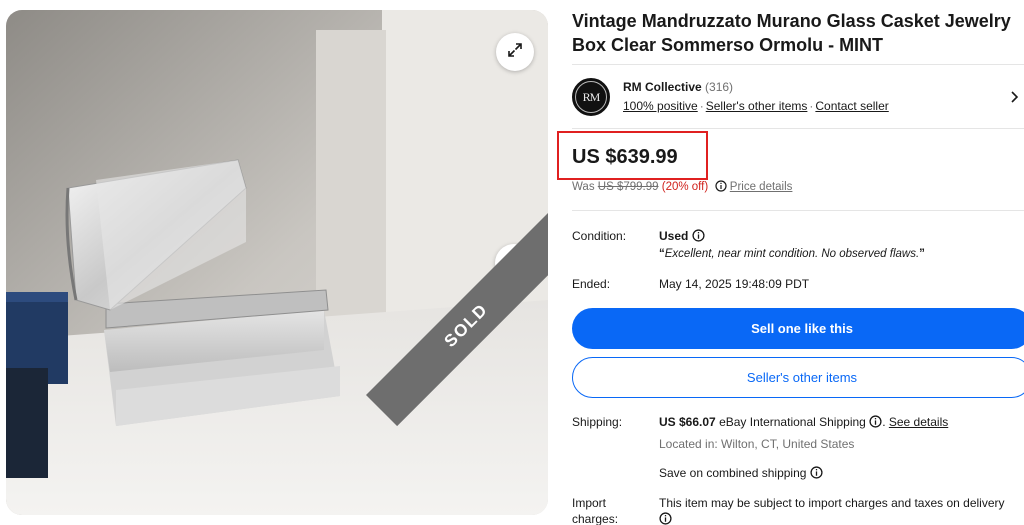 Image resolution: width=1024 pixels, height=525 pixels. I want to click on import-label: Import charges:, so click(595, 510).